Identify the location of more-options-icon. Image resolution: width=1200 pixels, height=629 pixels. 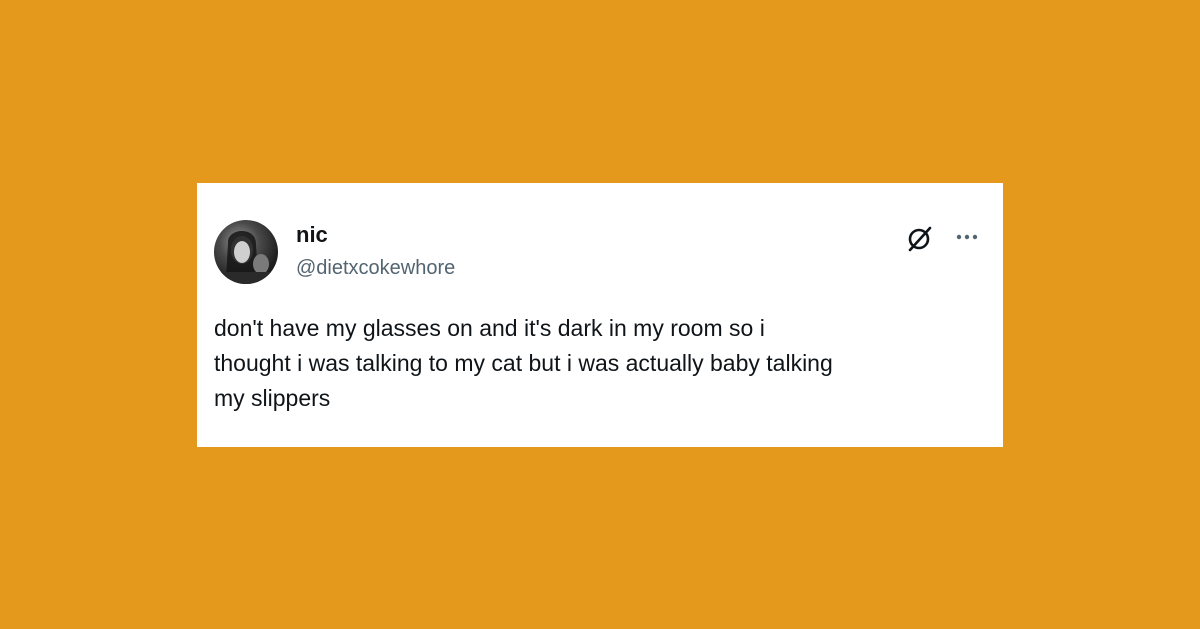
(967, 237).